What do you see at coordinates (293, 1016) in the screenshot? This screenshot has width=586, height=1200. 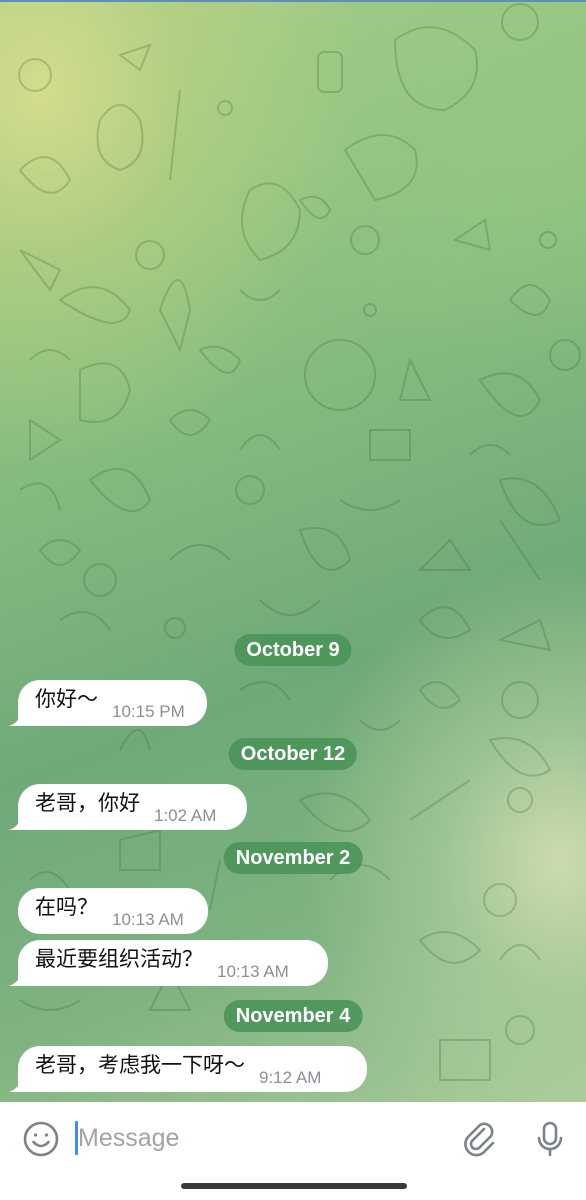 I see `date-separator-november-4: November 4` at bounding box center [293, 1016].